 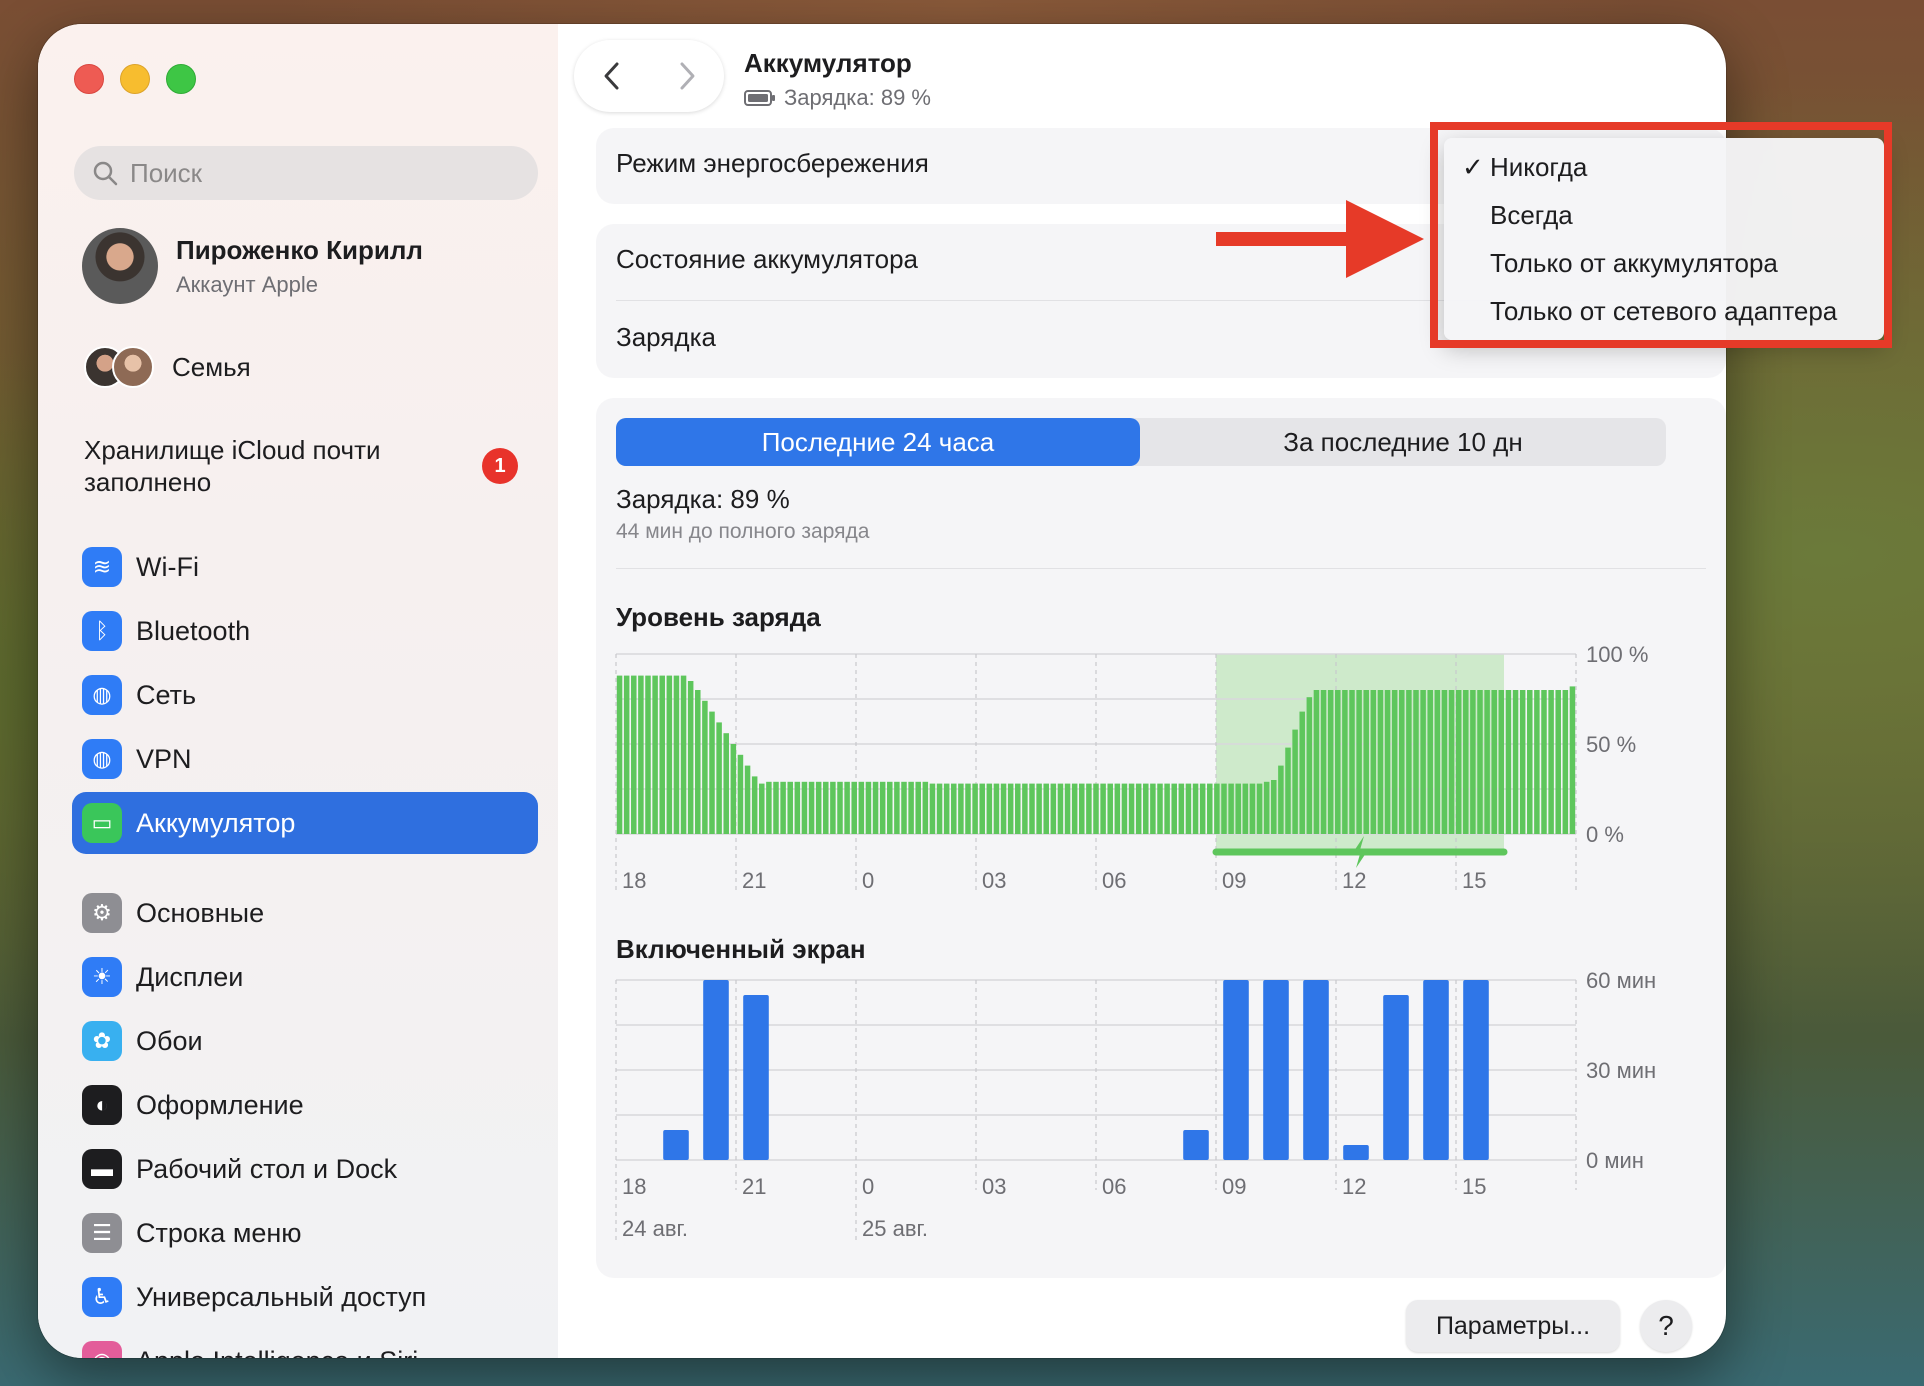 I want to click on minimize-window-button, so click(x=135, y=79).